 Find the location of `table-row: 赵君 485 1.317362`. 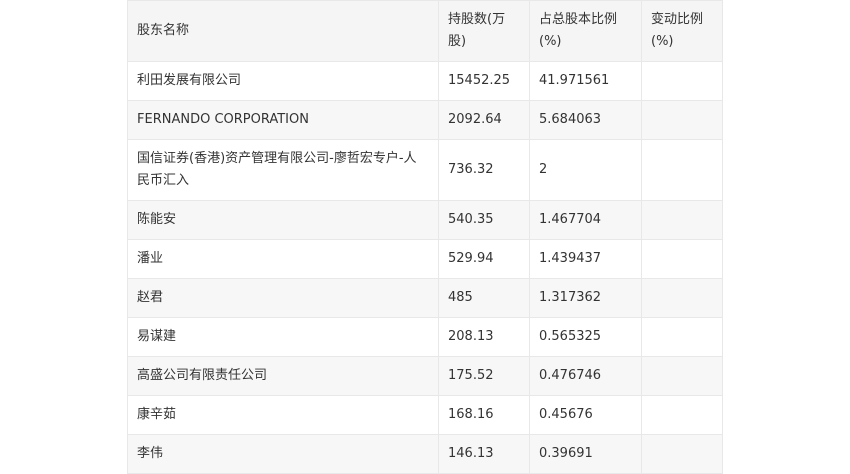

table-row: 赵君 485 1.317362 is located at coordinates (425, 298).